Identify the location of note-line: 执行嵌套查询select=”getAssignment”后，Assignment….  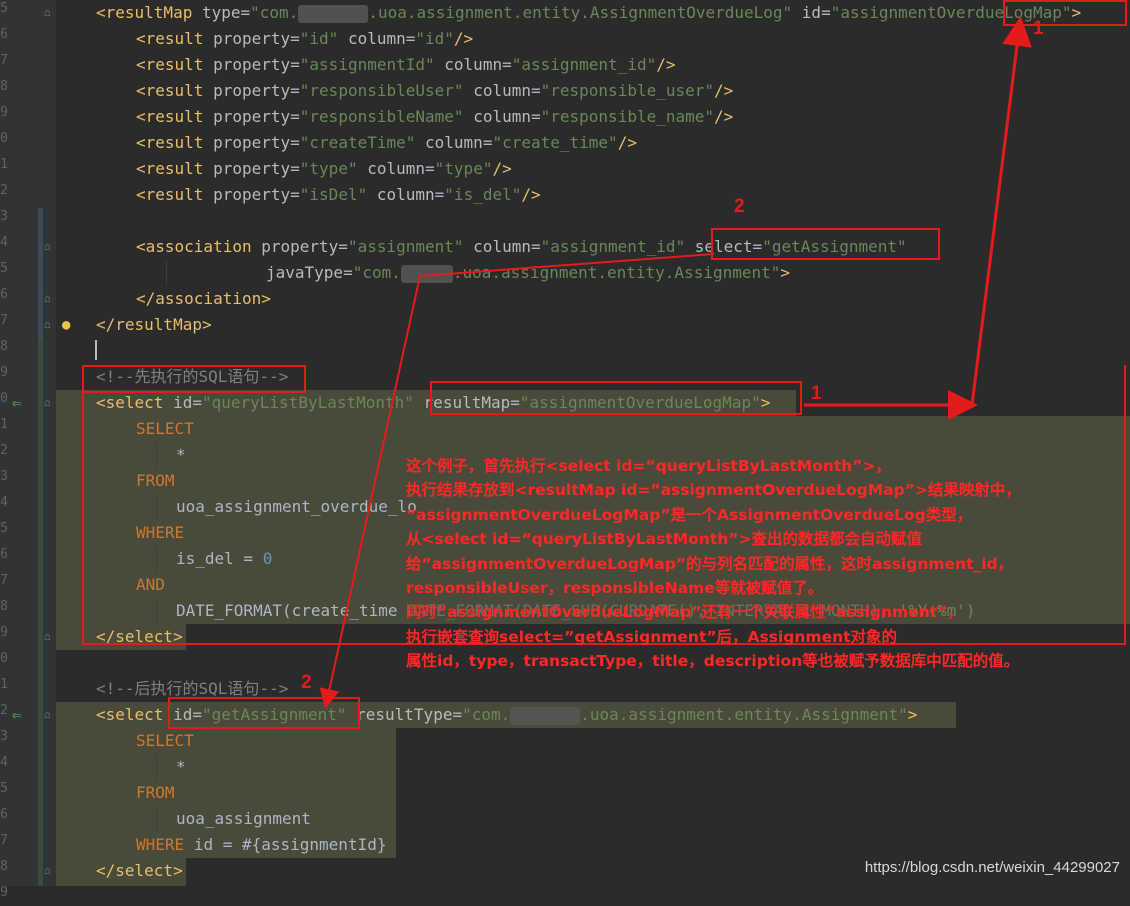
(652, 636).